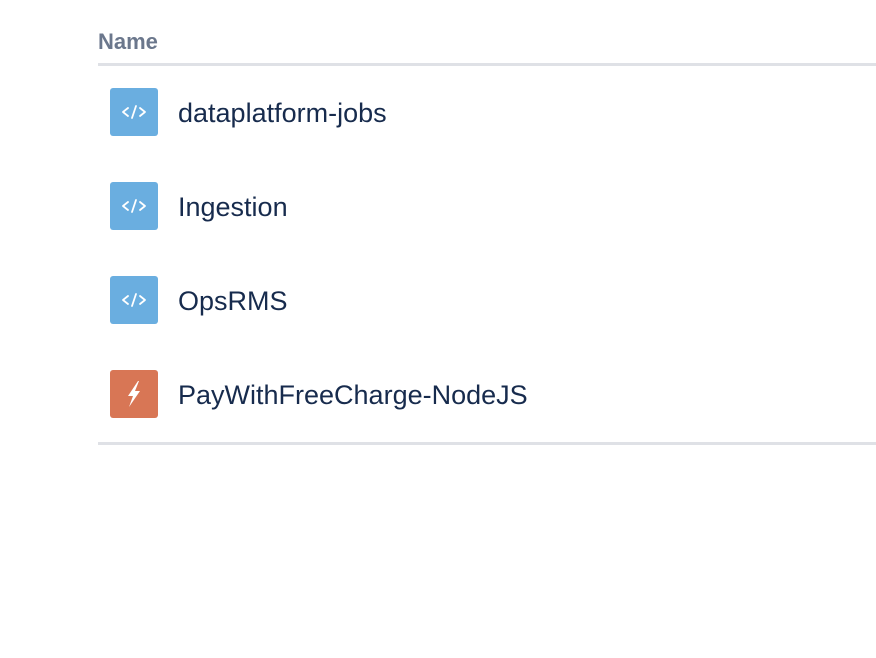 This screenshot has height=658, width=876. I want to click on table-row: OpsRMS, so click(487, 301).